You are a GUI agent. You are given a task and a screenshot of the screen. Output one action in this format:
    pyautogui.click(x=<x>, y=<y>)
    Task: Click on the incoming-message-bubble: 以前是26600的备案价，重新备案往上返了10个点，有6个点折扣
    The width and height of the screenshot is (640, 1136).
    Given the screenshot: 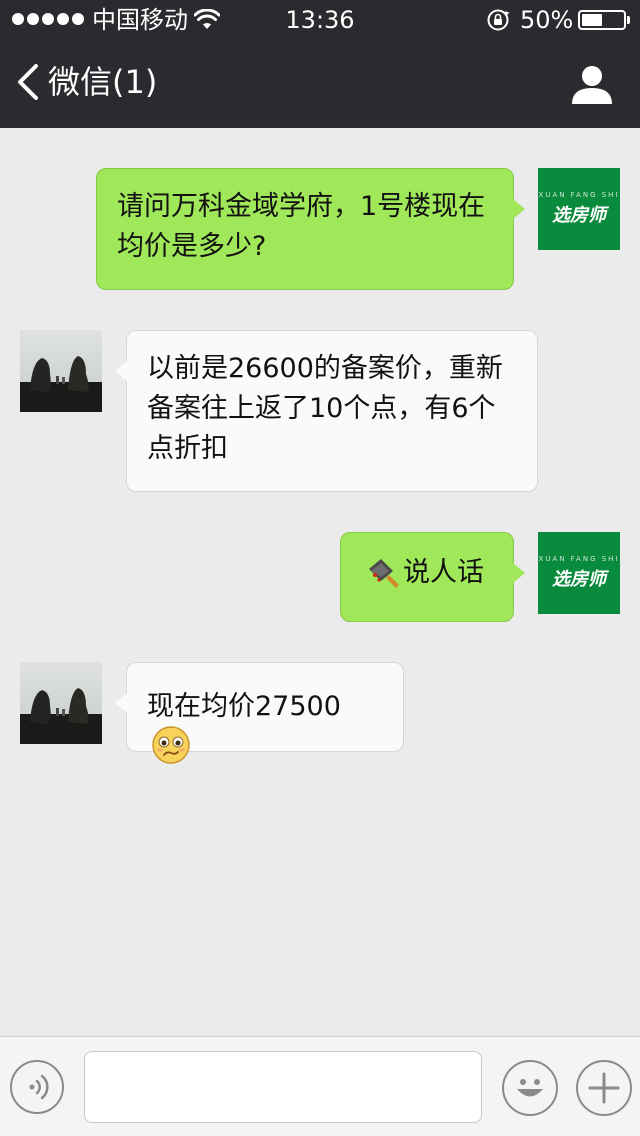 What is the action you would take?
    pyautogui.click(x=326, y=411)
    